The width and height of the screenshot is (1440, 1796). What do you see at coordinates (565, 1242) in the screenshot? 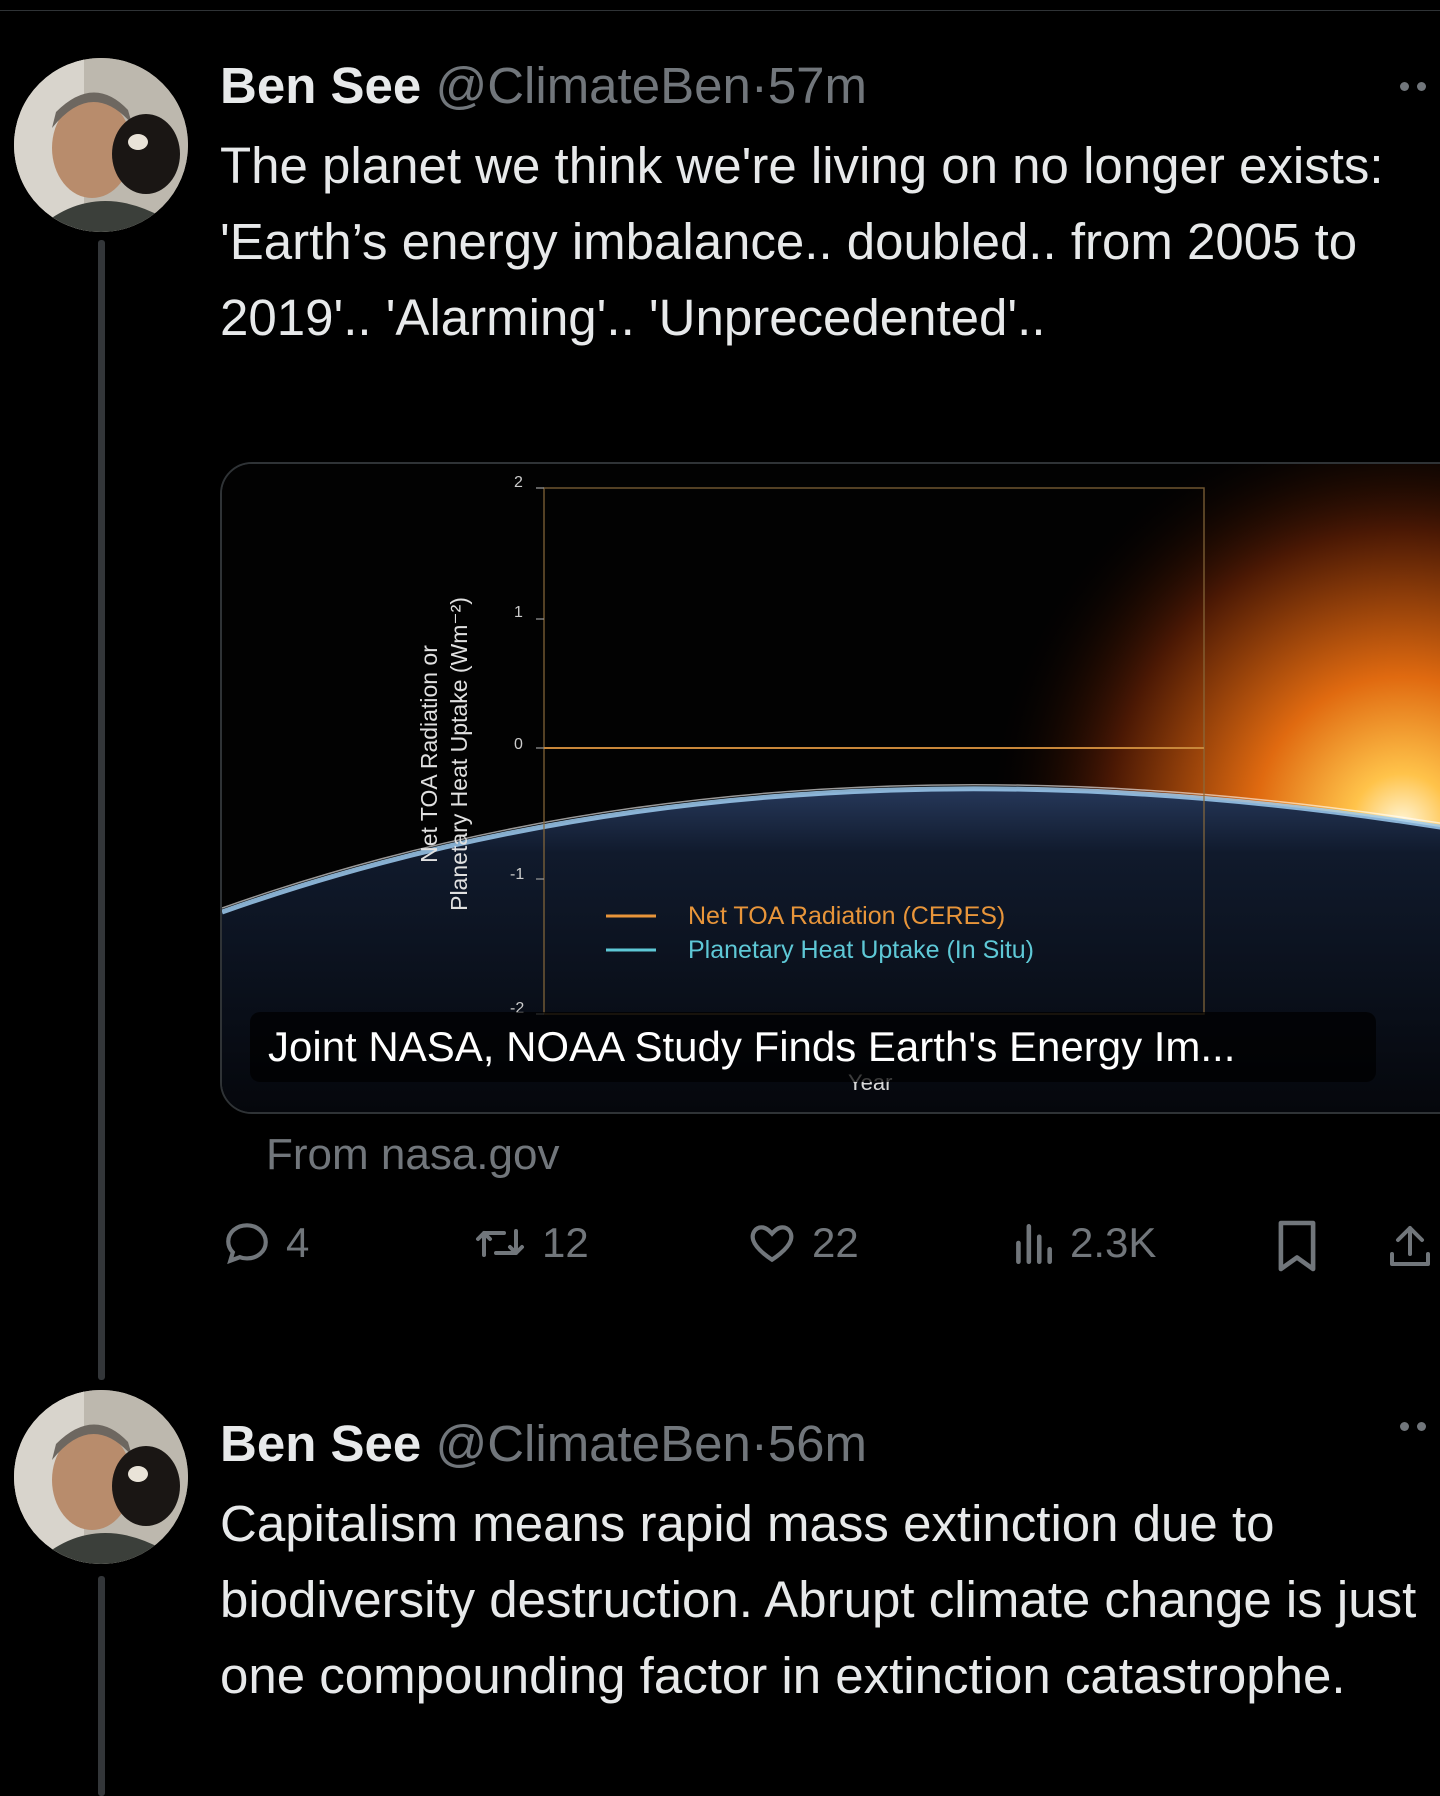
I see `repost-count: 12` at bounding box center [565, 1242].